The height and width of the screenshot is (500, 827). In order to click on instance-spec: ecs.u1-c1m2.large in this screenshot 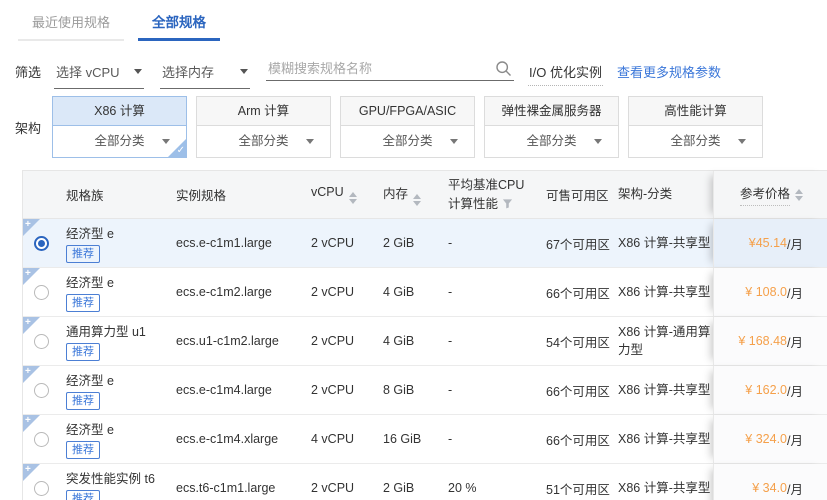, I will do `click(227, 341)`.